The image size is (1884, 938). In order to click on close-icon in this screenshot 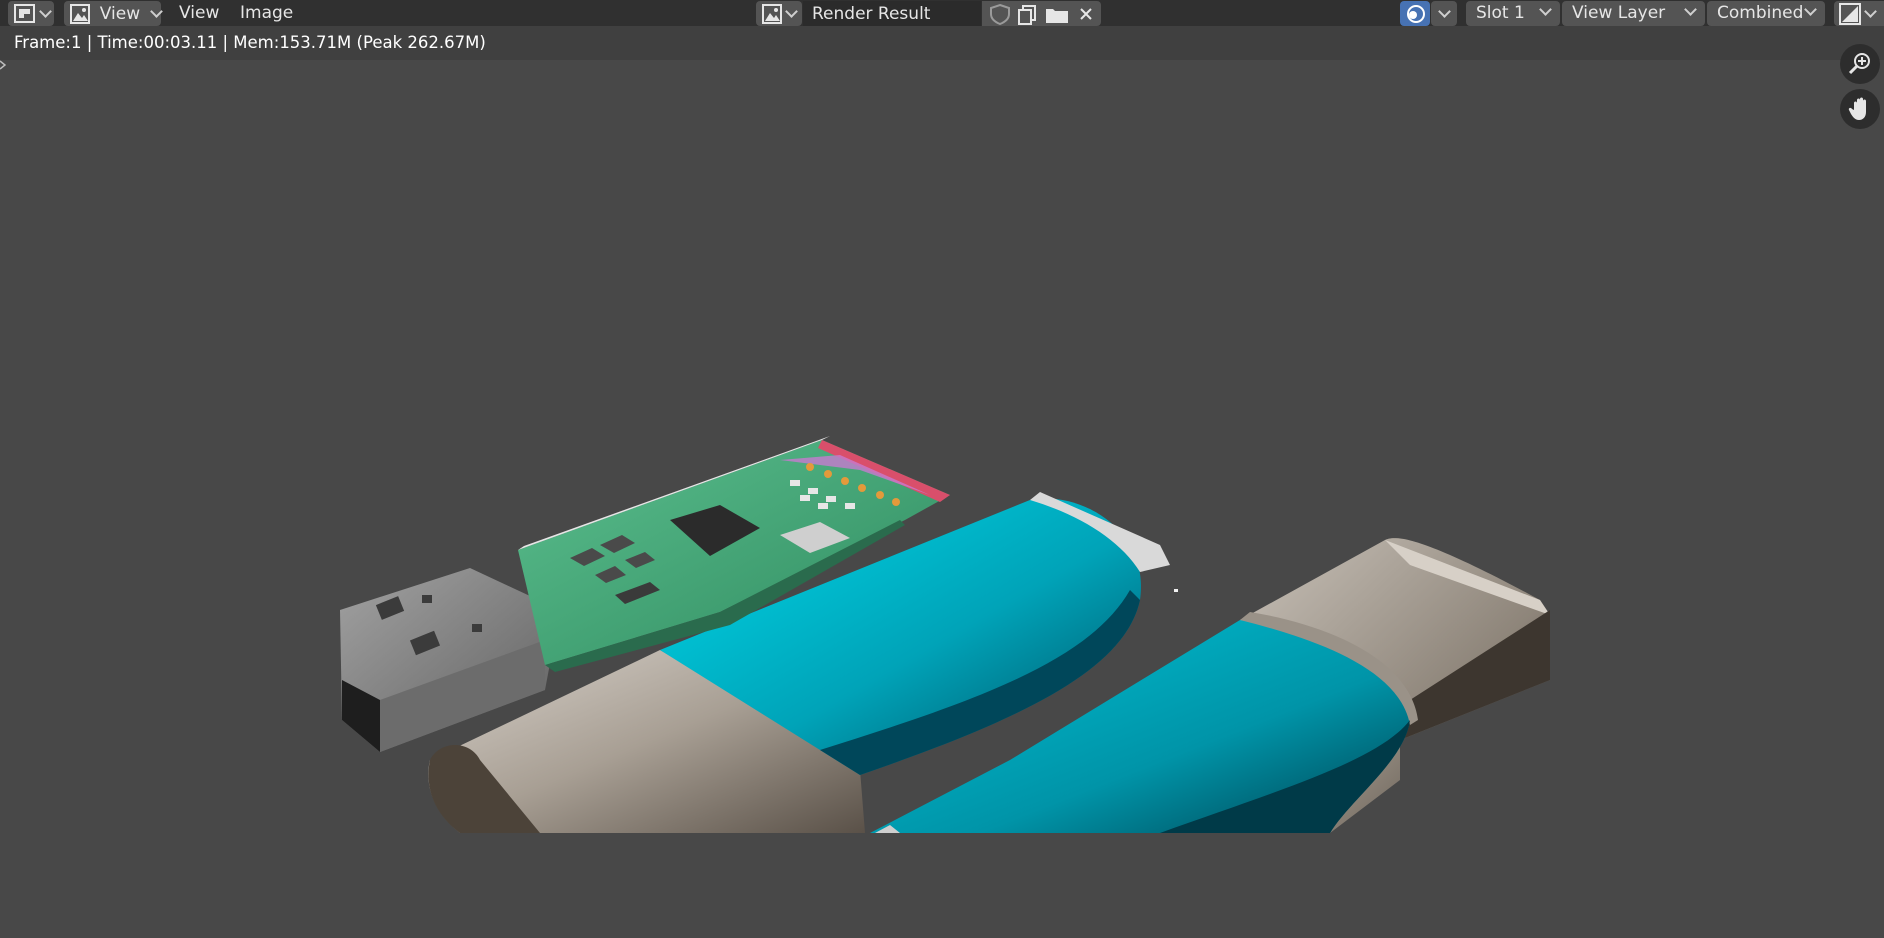, I will do `click(1086, 14)`.